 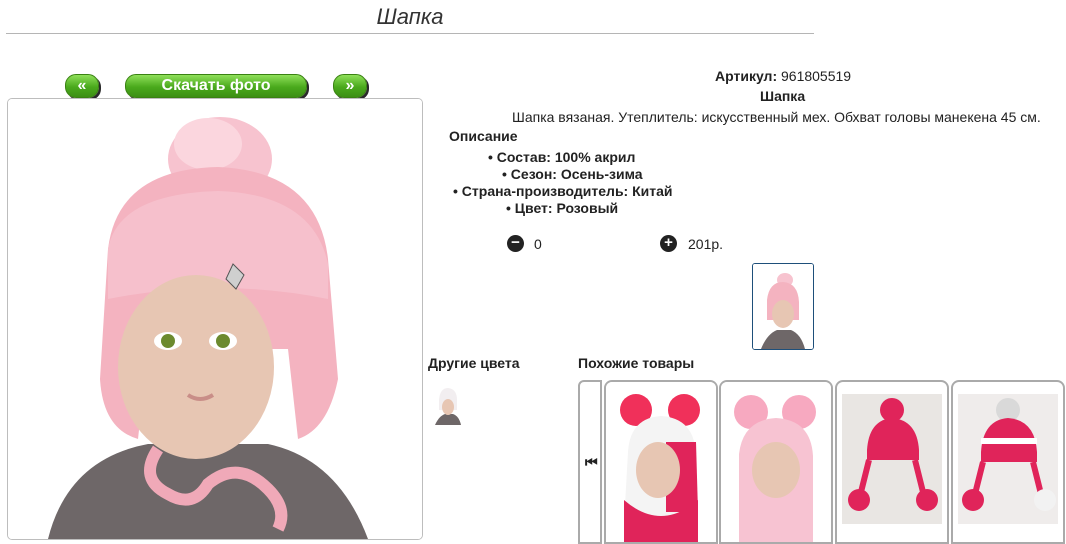 I want to click on price-value: 201р., so click(x=706, y=244).